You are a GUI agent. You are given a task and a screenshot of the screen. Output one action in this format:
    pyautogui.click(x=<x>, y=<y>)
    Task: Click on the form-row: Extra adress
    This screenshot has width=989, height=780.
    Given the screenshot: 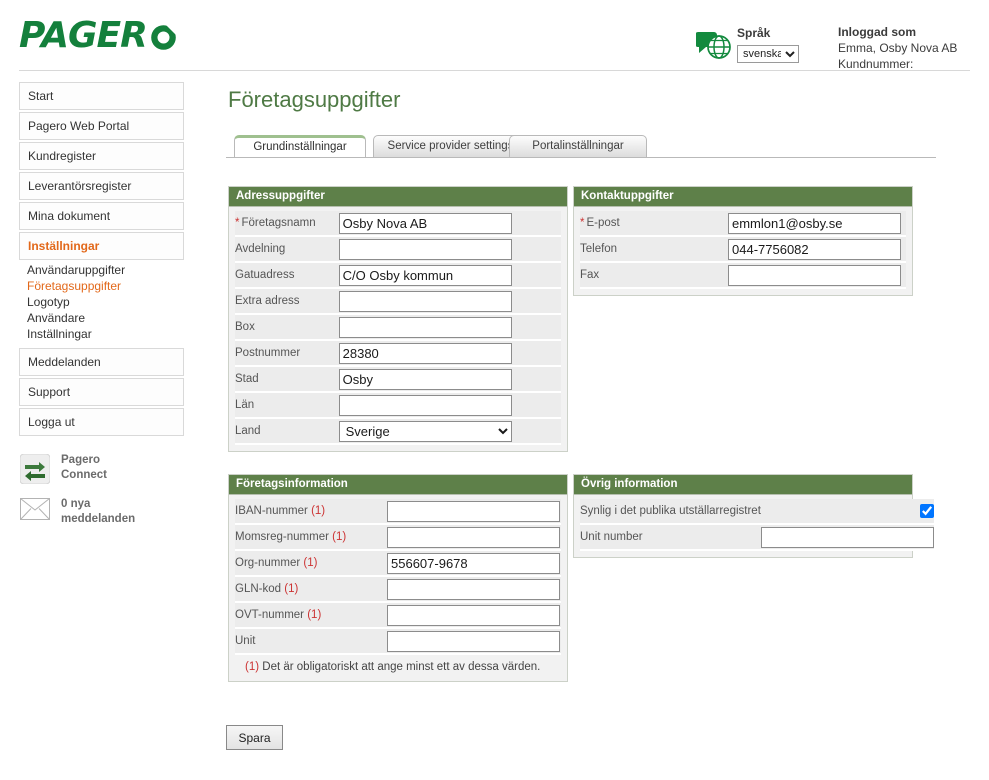 What is the action you would take?
    pyautogui.click(x=398, y=301)
    